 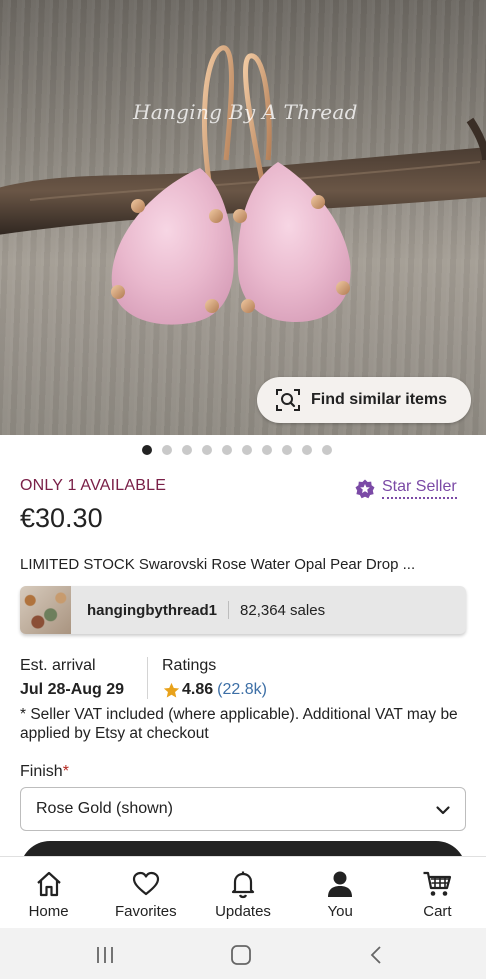 I want to click on finish-select: Rose Gold (shown), so click(x=243, y=809).